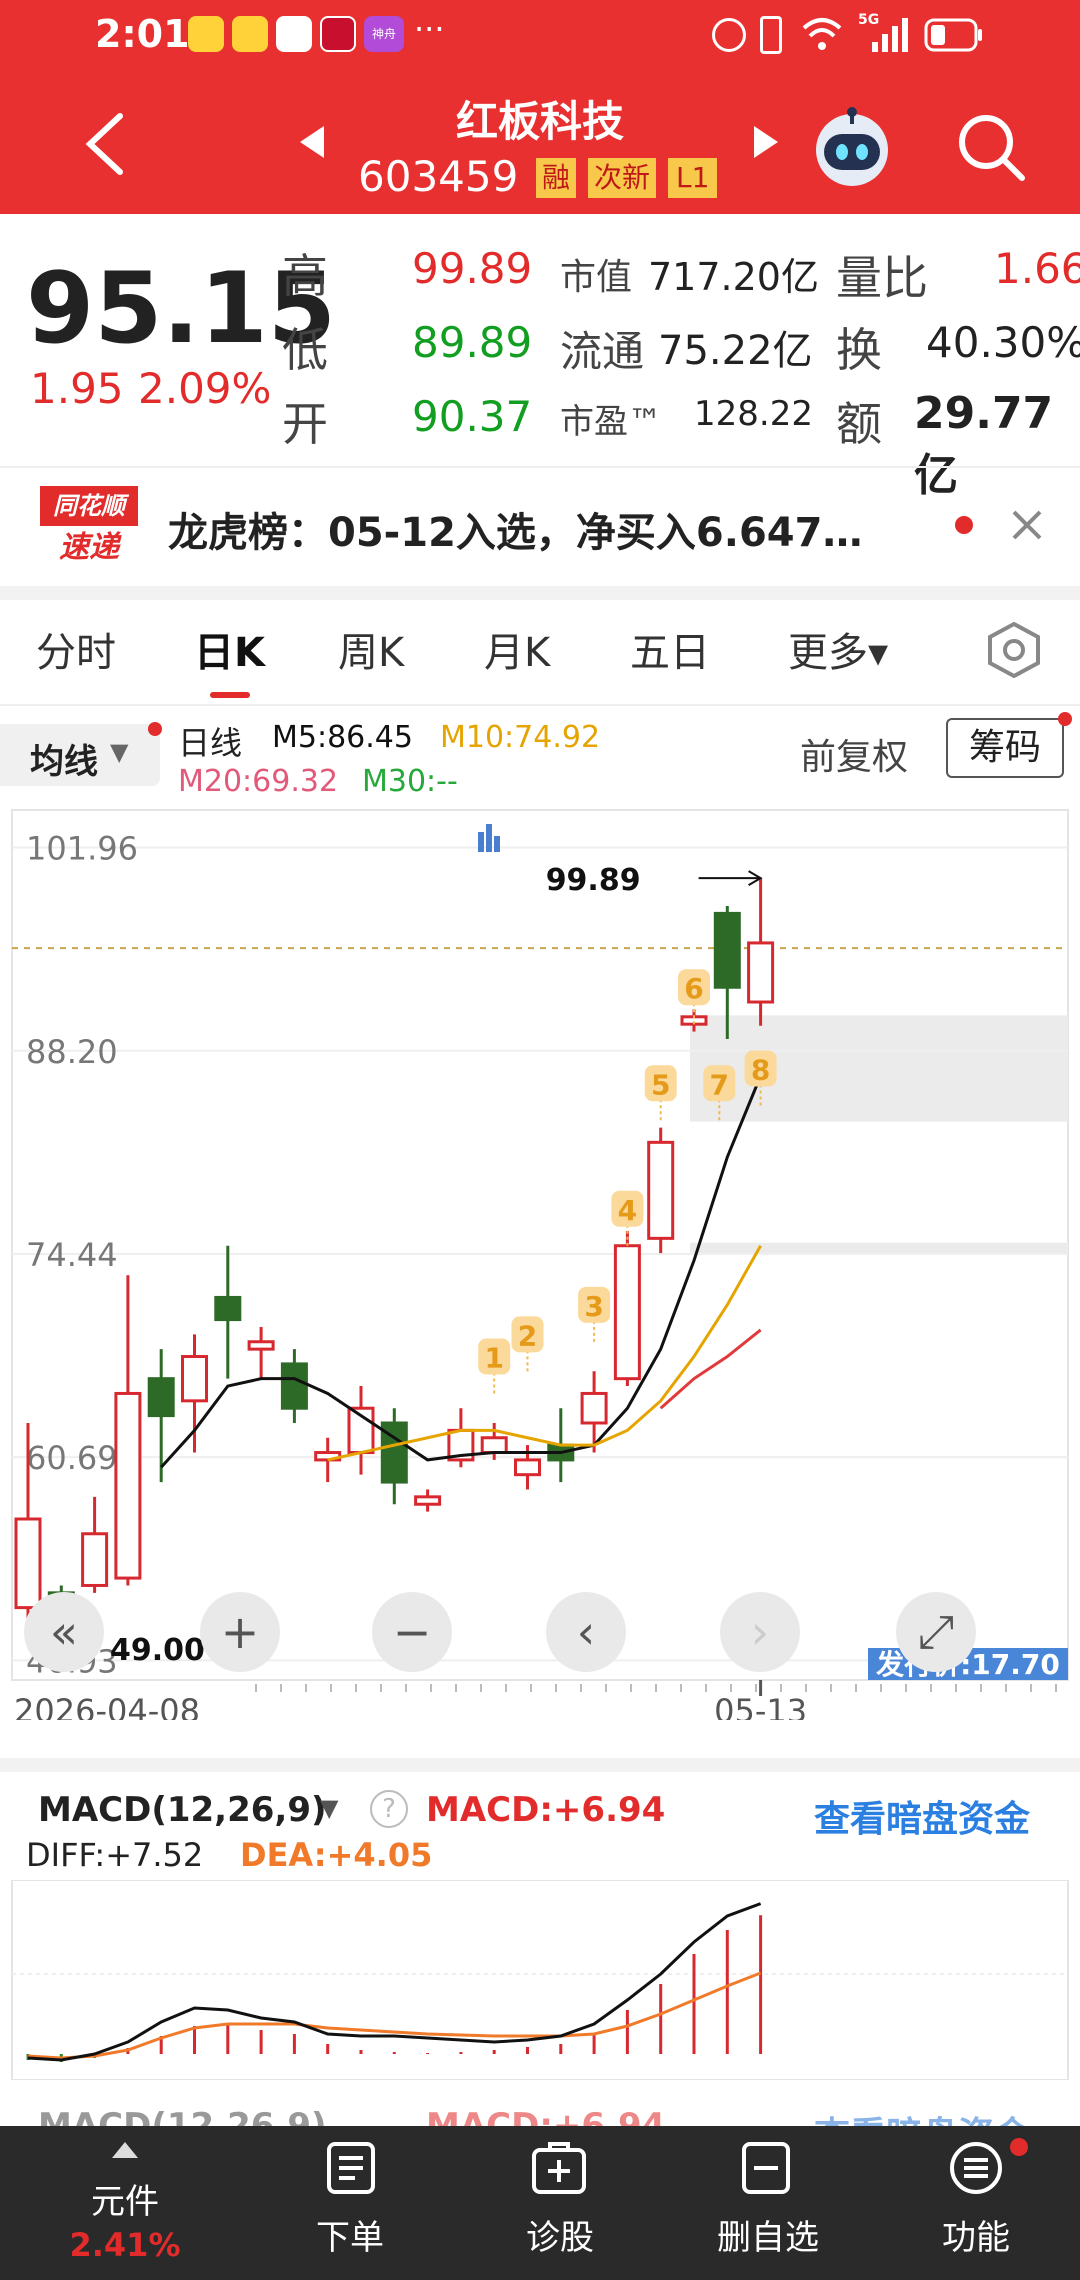 The width and height of the screenshot is (1080, 2280). I want to click on bottom-item-1: 下单, so click(350, 2234).